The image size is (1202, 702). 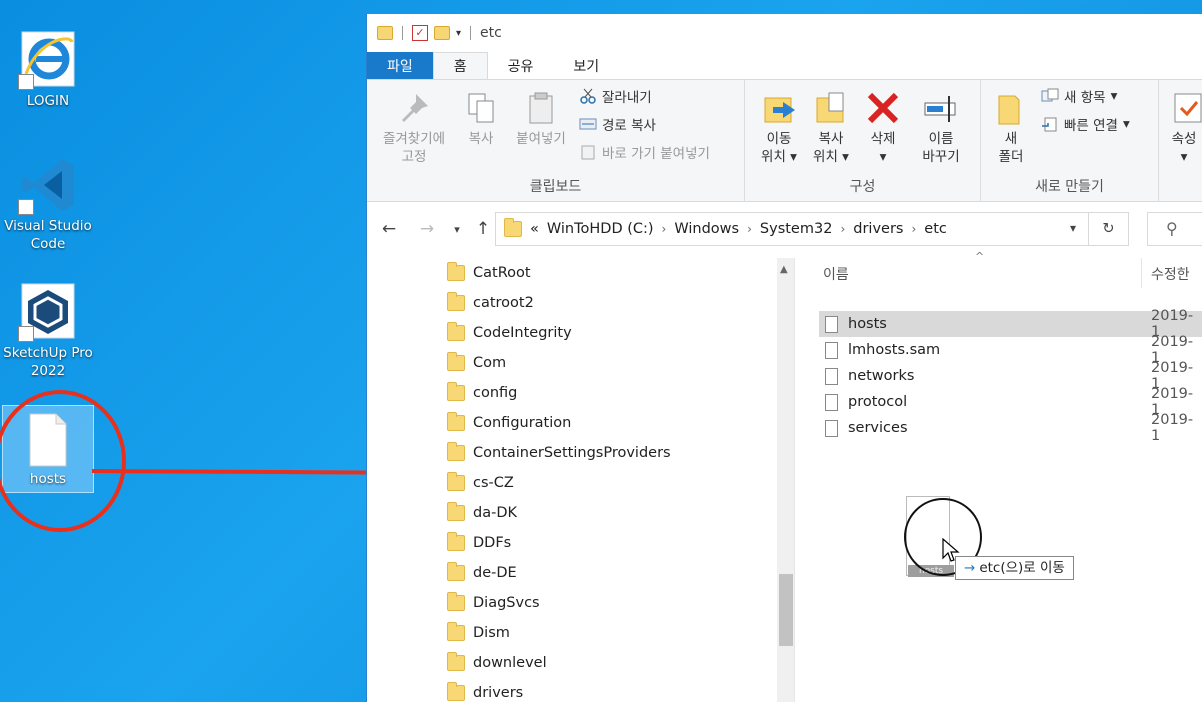 I want to click on file-row-protocol: protocol 2019-1, so click(x=1010, y=402).